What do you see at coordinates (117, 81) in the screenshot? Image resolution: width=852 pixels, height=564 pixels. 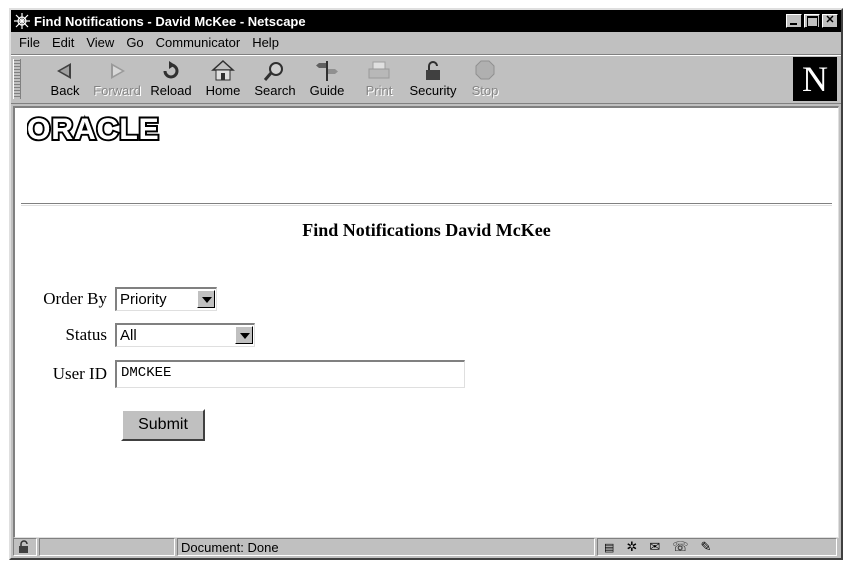 I see `forward-button: Forward` at bounding box center [117, 81].